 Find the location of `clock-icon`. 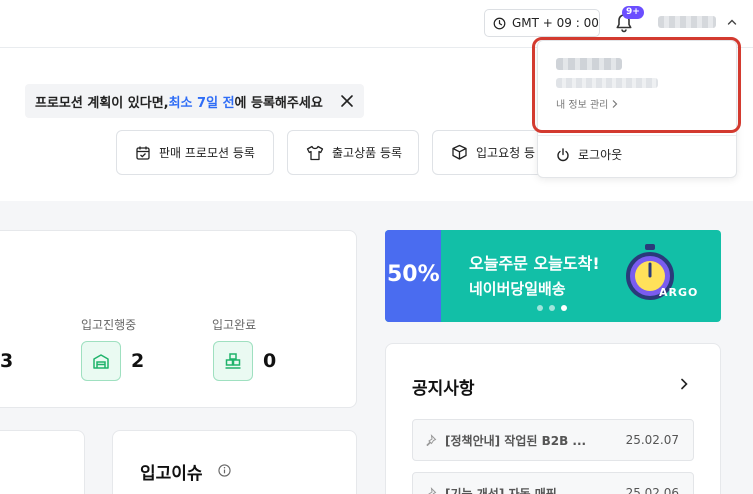

clock-icon is located at coordinates (499, 23).